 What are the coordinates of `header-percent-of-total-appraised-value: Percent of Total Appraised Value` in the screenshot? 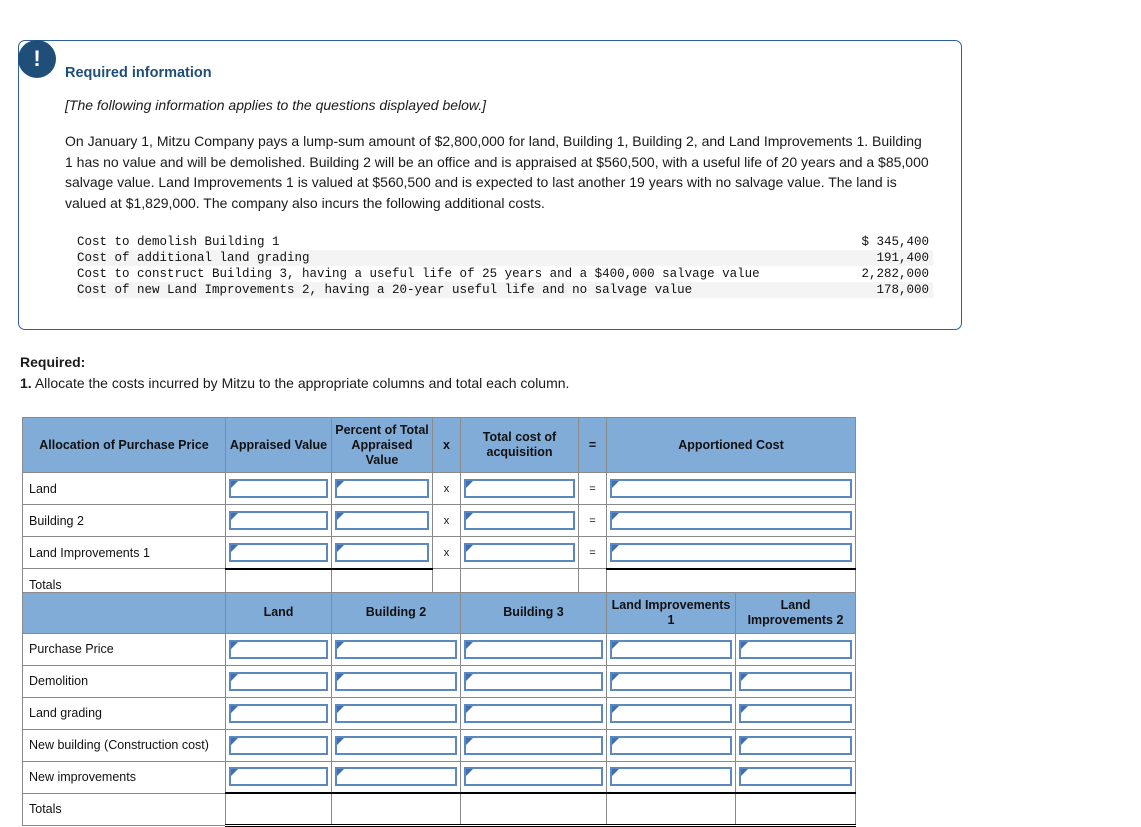 It's located at (382, 445).